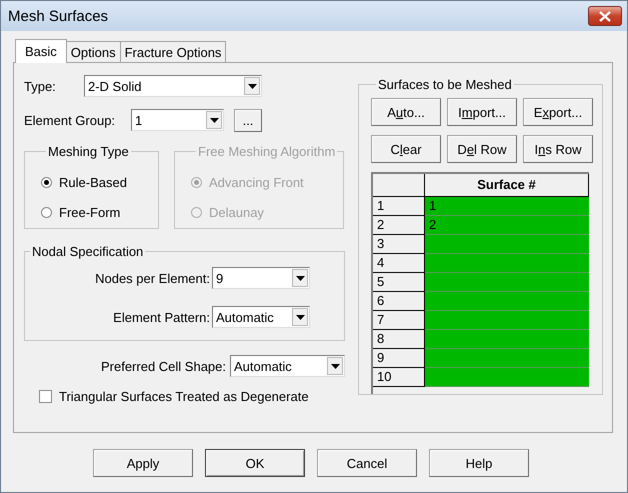  What do you see at coordinates (287, 366) in the screenshot?
I see `preferred-cell-shape-dropdown: Automatic` at bounding box center [287, 366].